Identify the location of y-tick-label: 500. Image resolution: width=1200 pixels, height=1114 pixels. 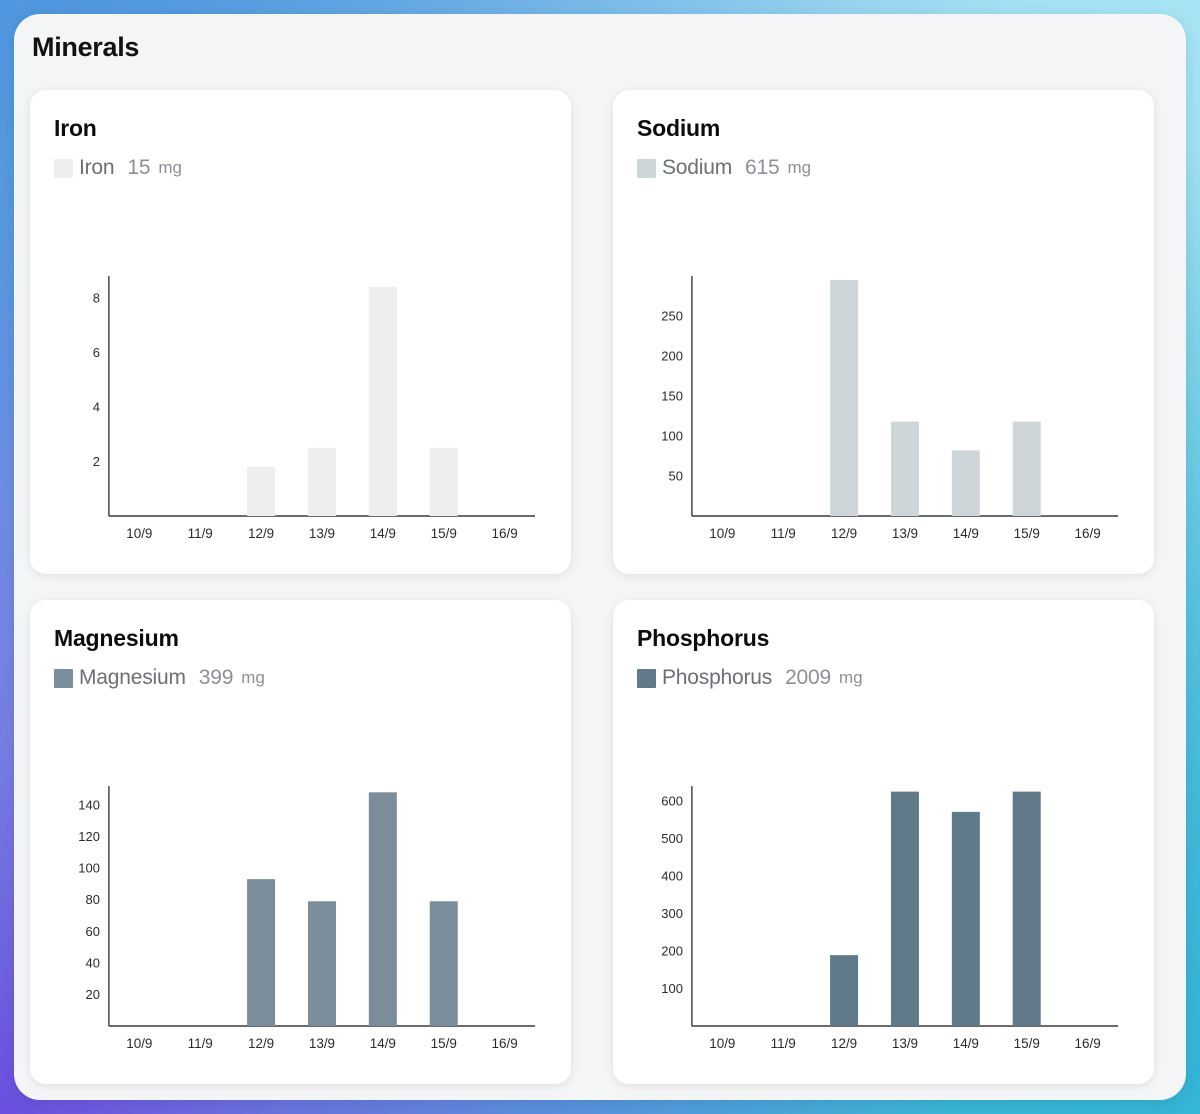
(672, 838).